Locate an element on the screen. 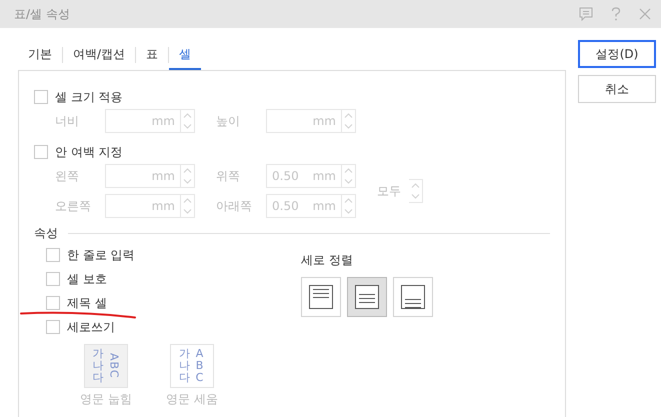  checkbox-label: 셀 보호 is located at coordinates (87, 279).